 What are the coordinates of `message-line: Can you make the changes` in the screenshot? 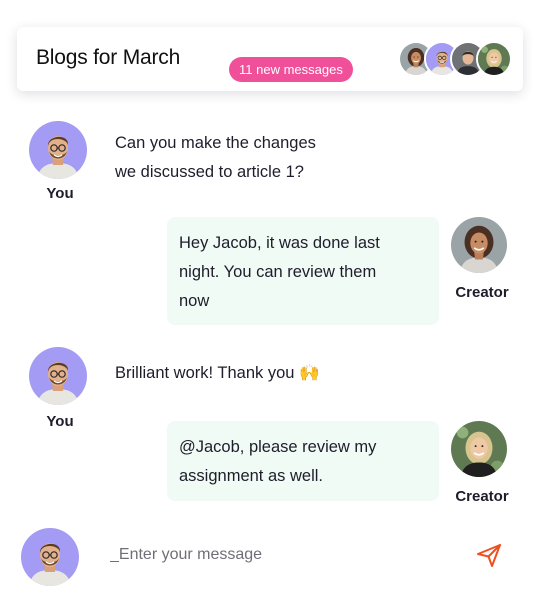 It's located at (215, 143).